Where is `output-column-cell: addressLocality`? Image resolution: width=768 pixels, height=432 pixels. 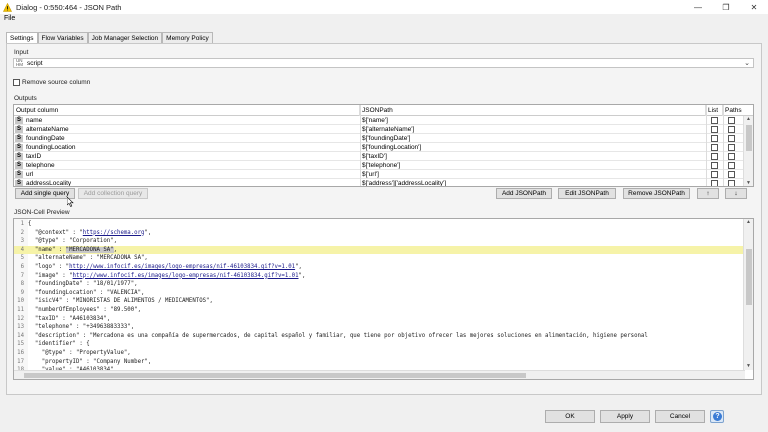
output-column-cell: addressLocality is located at coordinates (48, 182).